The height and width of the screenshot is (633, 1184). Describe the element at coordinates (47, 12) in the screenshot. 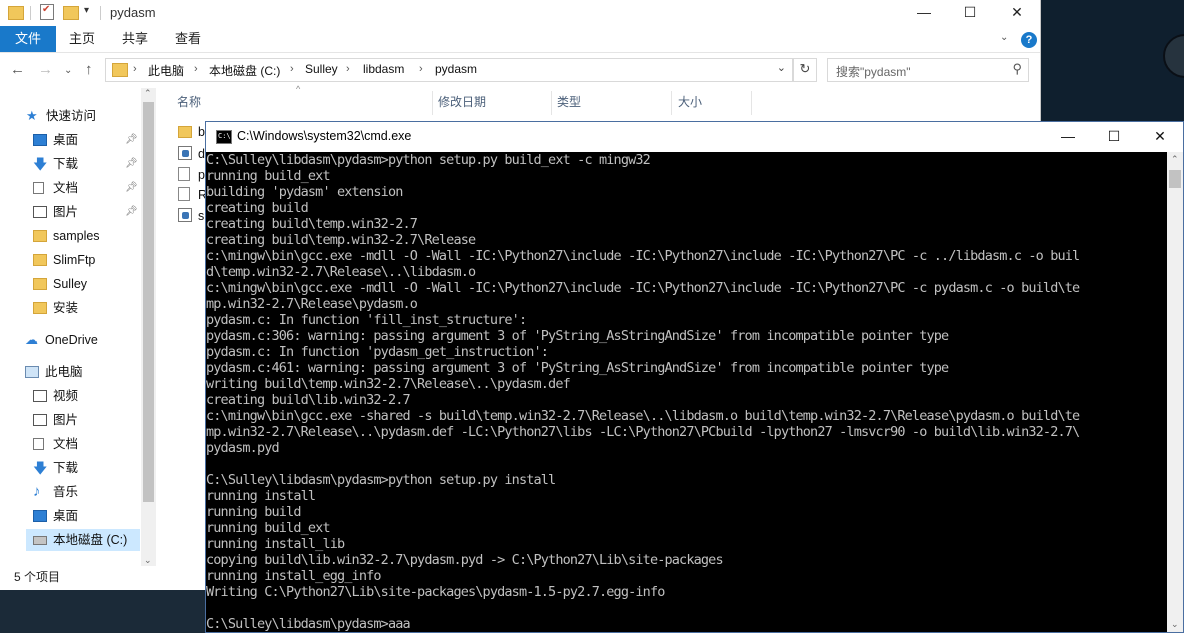

I see `properties-icon` at that location.